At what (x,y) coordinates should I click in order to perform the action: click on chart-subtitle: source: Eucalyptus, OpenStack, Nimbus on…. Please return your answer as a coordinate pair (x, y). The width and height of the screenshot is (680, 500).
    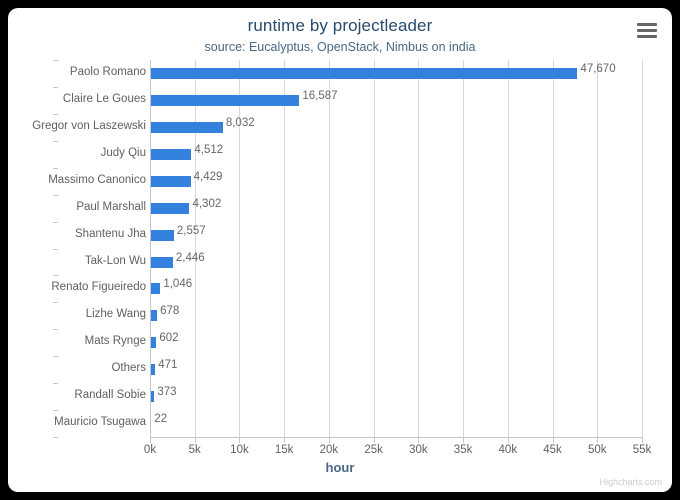
    Looking at the image, I should click on (340, 47).